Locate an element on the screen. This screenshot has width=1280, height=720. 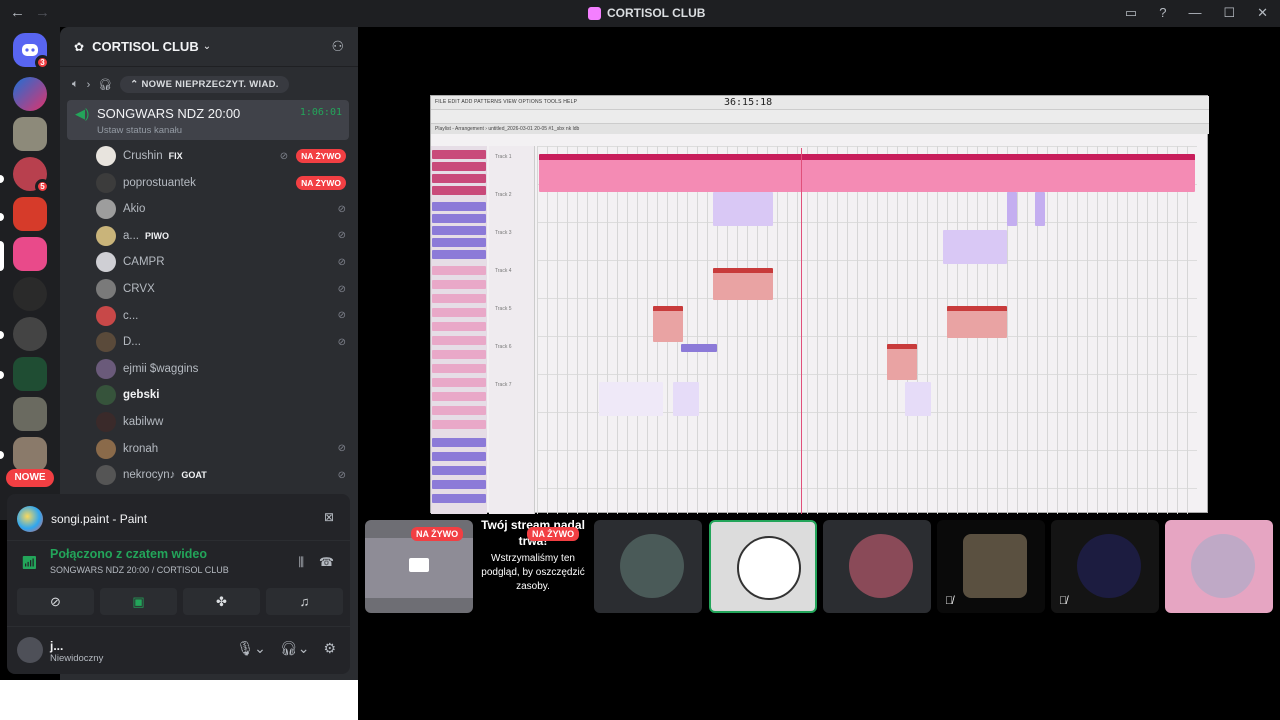
member-tag: GOAT is located at coordinates (194, 475).